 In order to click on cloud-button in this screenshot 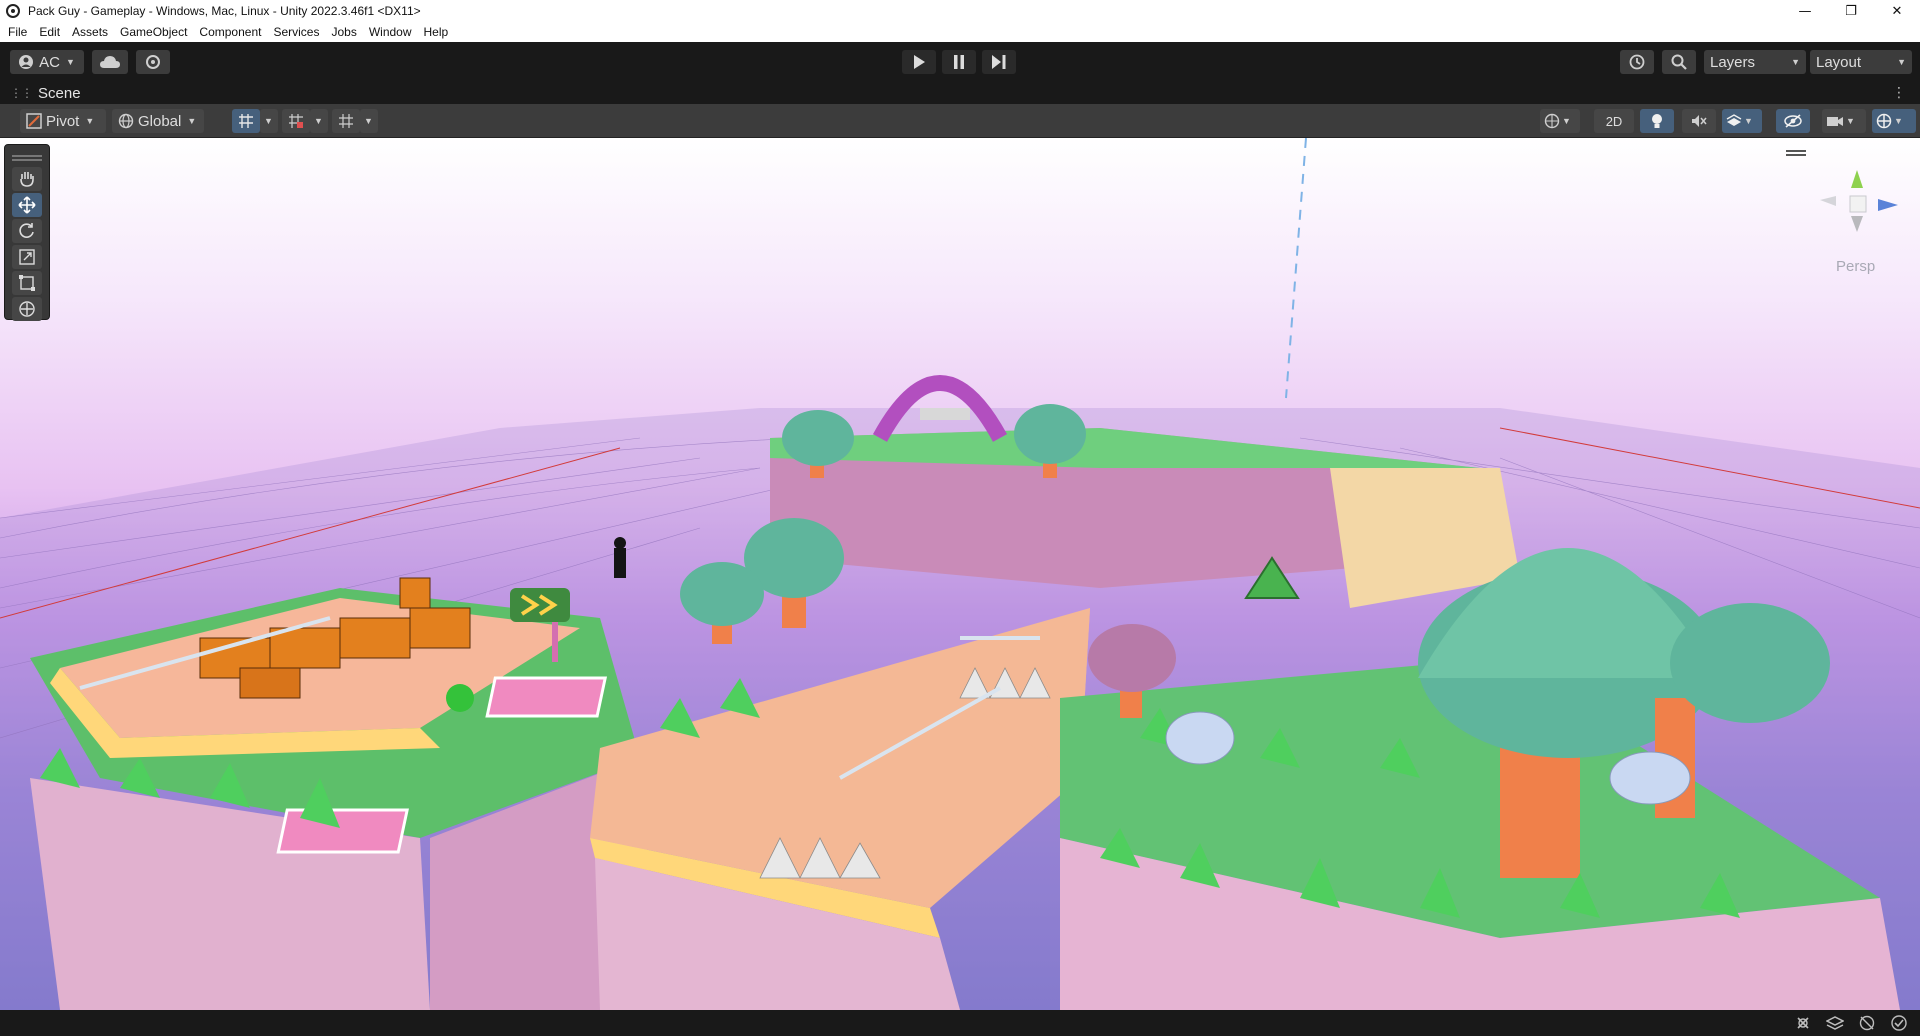, I will do `click(110, 62)`.